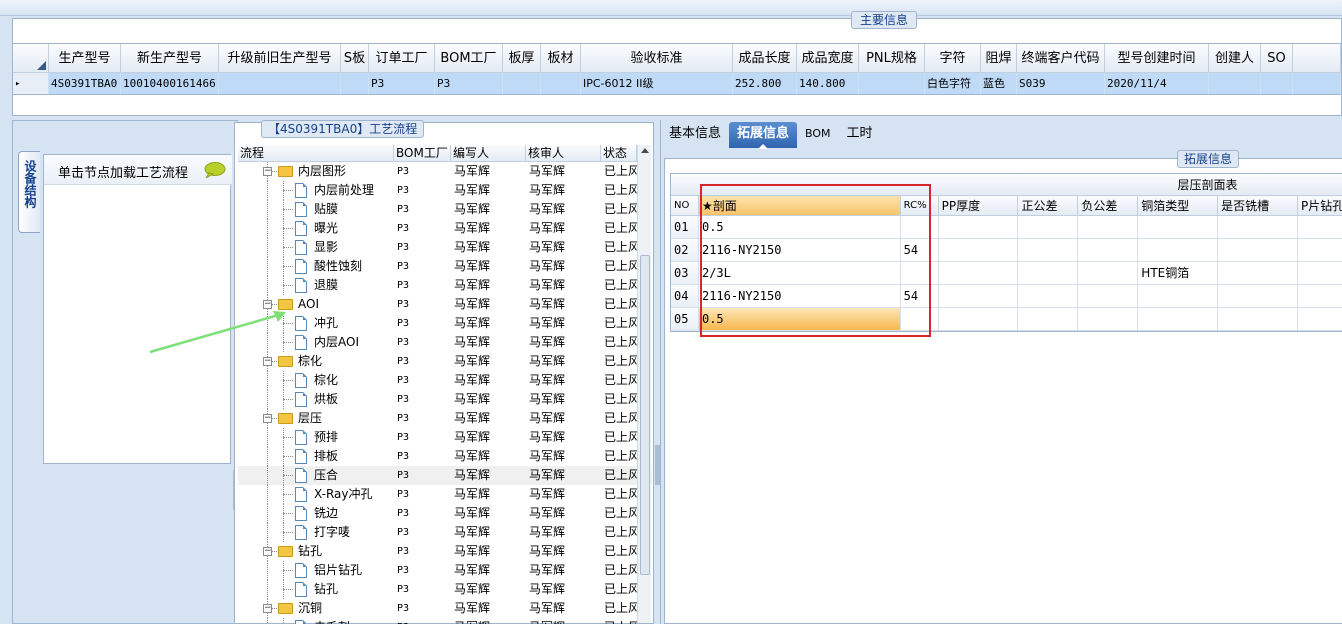  What do you see at coordinates (645, 415) in the screenshot?
I see `scroll-thumb` at bounding box center [645, 415].